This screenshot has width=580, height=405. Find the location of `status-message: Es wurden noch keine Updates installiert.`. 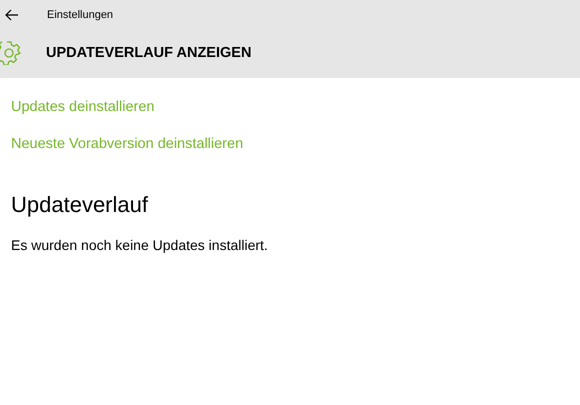

status-message: Es wurden noch keine Updates installiert. is located at coordinates (140, 245).